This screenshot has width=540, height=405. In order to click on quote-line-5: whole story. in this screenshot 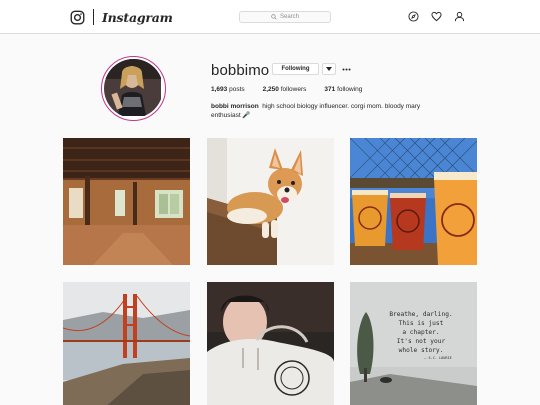, I will do `click(421, 350)`.